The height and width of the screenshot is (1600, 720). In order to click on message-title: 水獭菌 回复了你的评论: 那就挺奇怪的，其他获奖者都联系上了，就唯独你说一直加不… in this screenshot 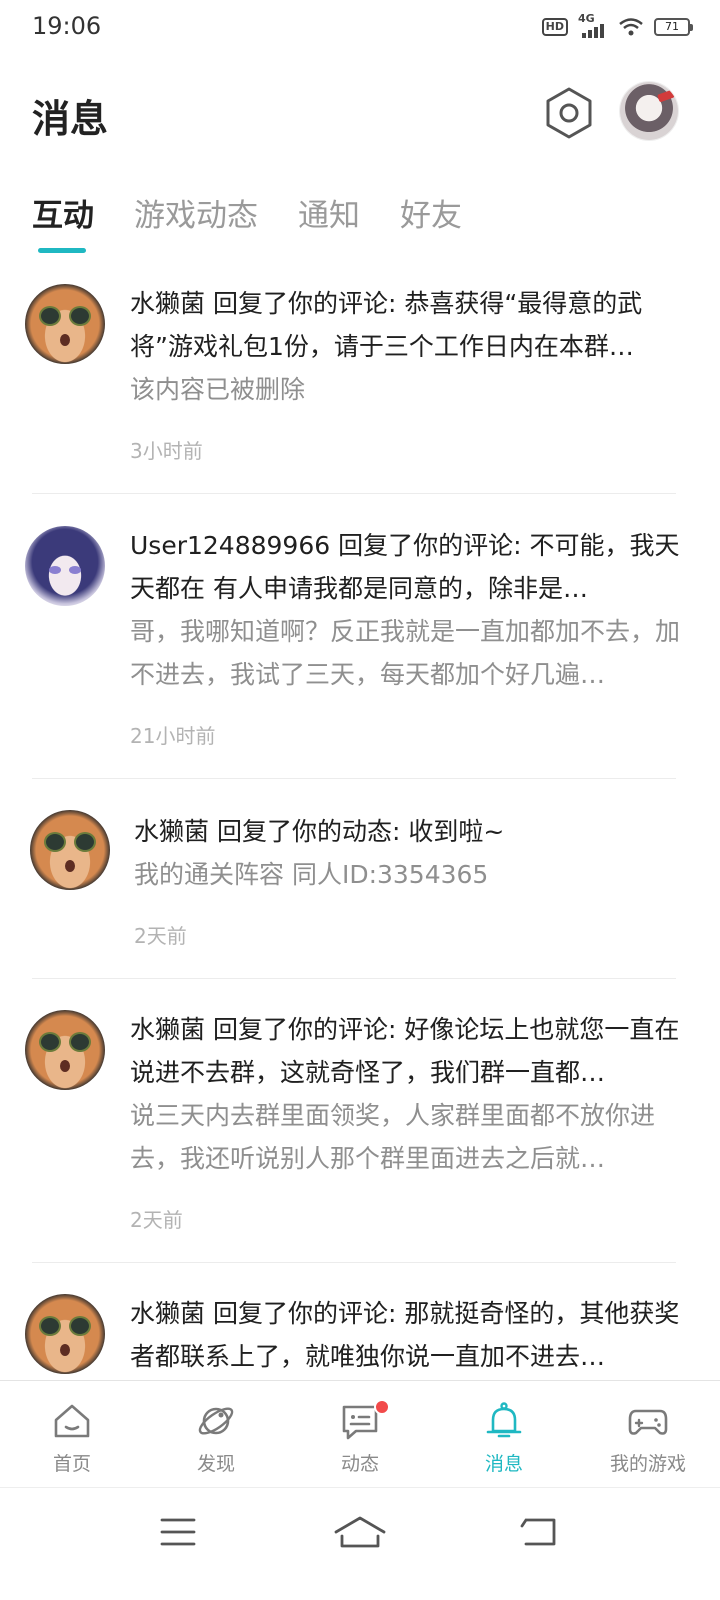, I will do `click(405, 1335)`.